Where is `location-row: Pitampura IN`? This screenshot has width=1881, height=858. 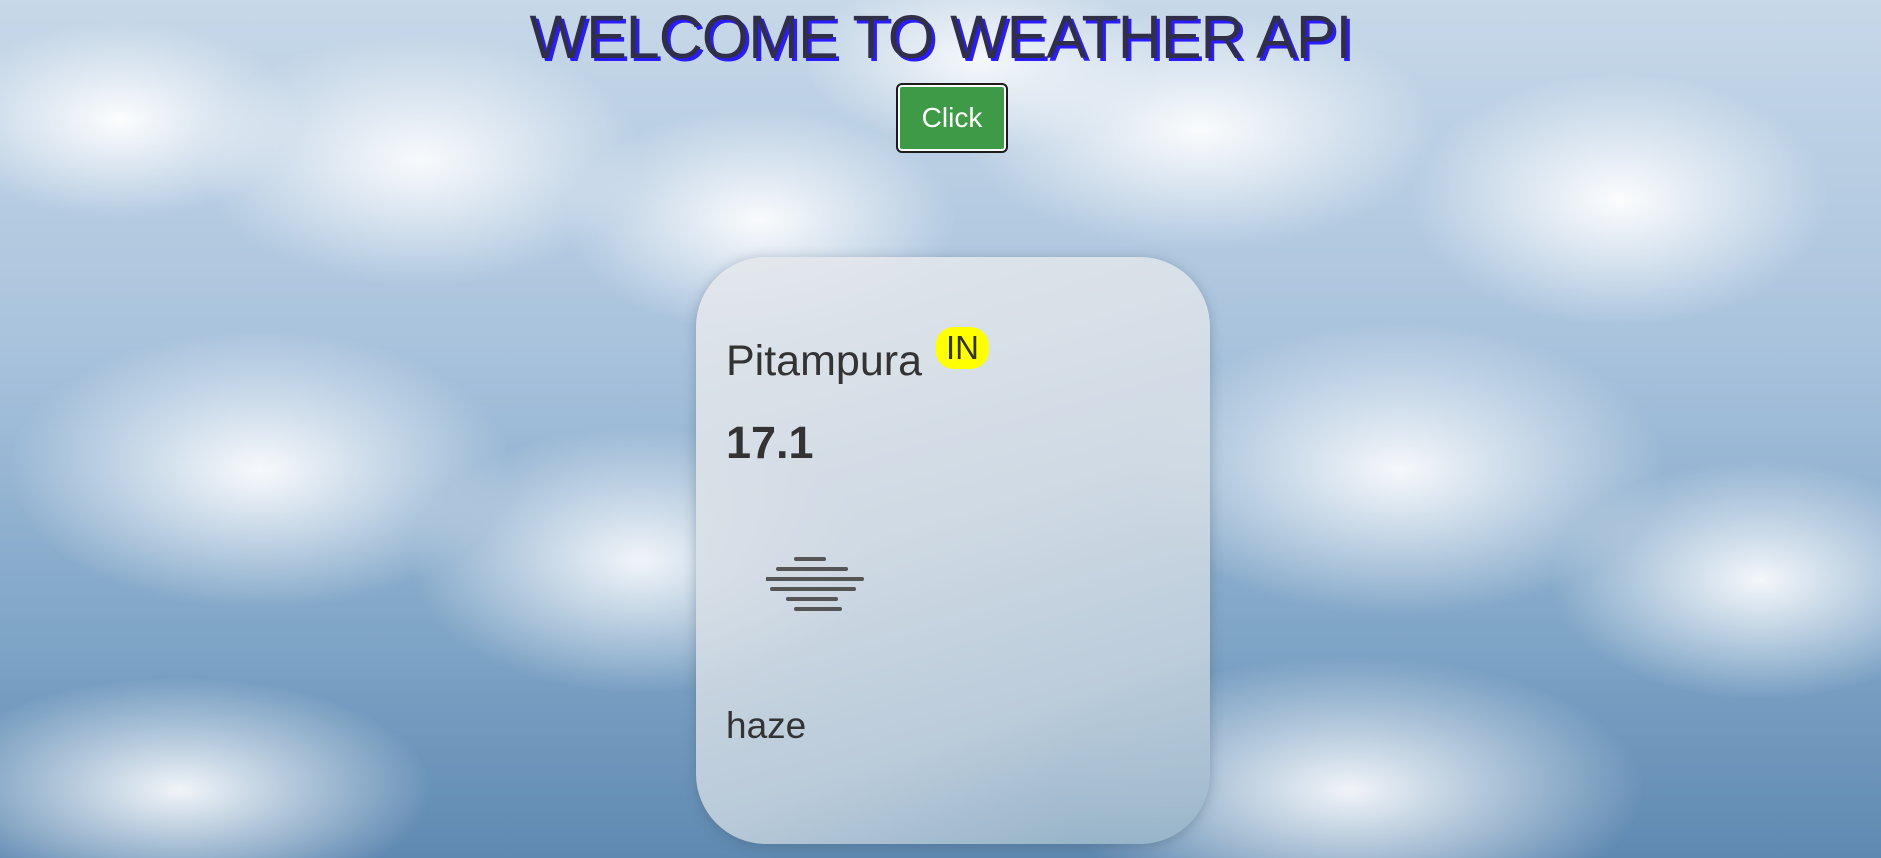
location-row: Pitampura IN is located at coordinates (857, 356).